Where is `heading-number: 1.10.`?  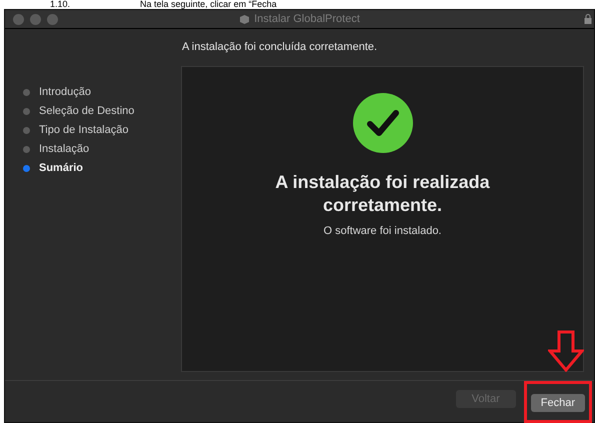
heading-number: 1.10. is located at coordinates (60, 4).